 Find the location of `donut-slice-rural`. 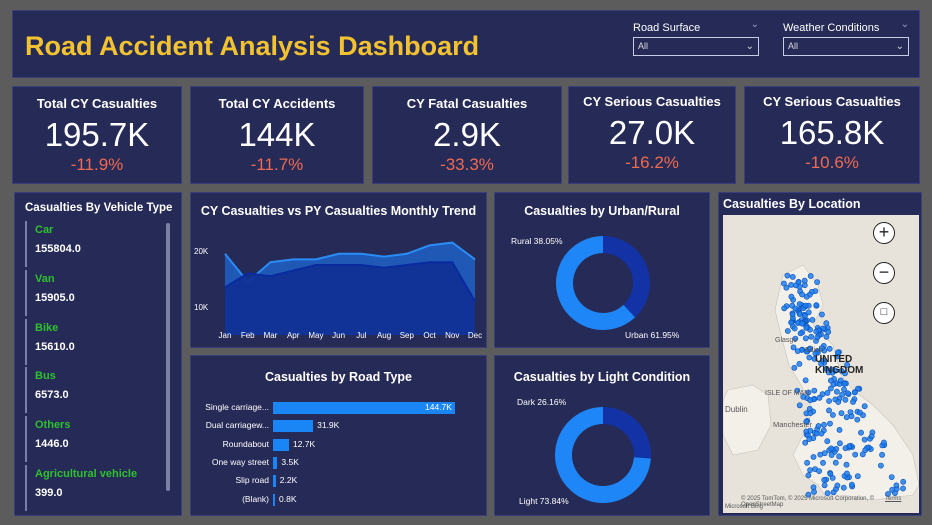

donut-slice-rural is located at coordinates (626, 277).